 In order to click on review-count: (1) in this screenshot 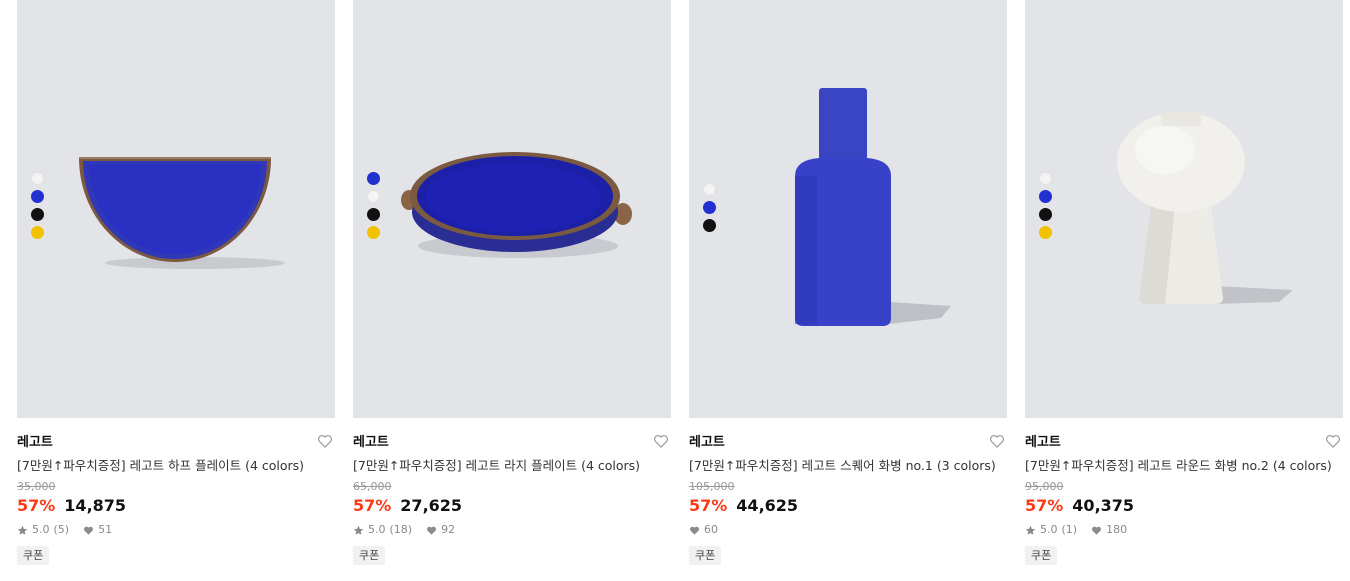, I will do `click(1069, 529)`.